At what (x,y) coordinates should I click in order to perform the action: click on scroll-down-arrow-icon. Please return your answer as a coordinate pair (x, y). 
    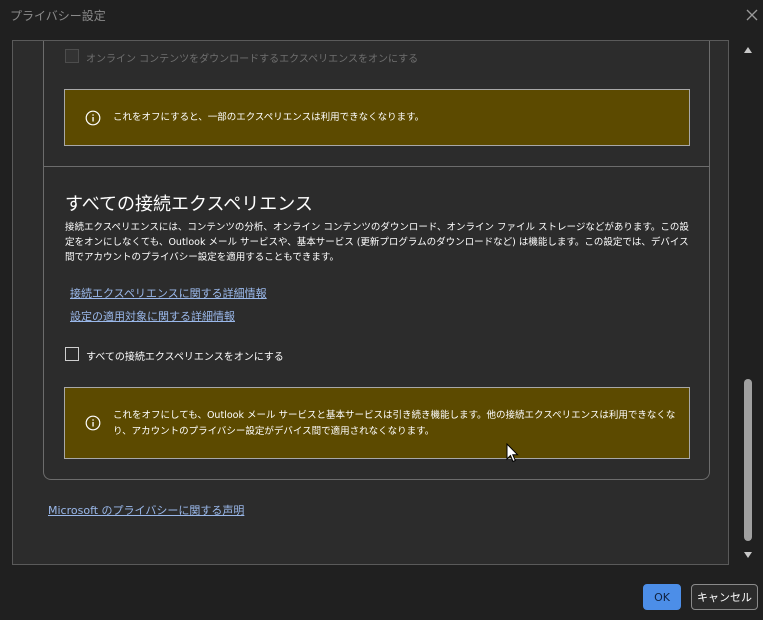
    Looking at the image, I should click on (748, 555).